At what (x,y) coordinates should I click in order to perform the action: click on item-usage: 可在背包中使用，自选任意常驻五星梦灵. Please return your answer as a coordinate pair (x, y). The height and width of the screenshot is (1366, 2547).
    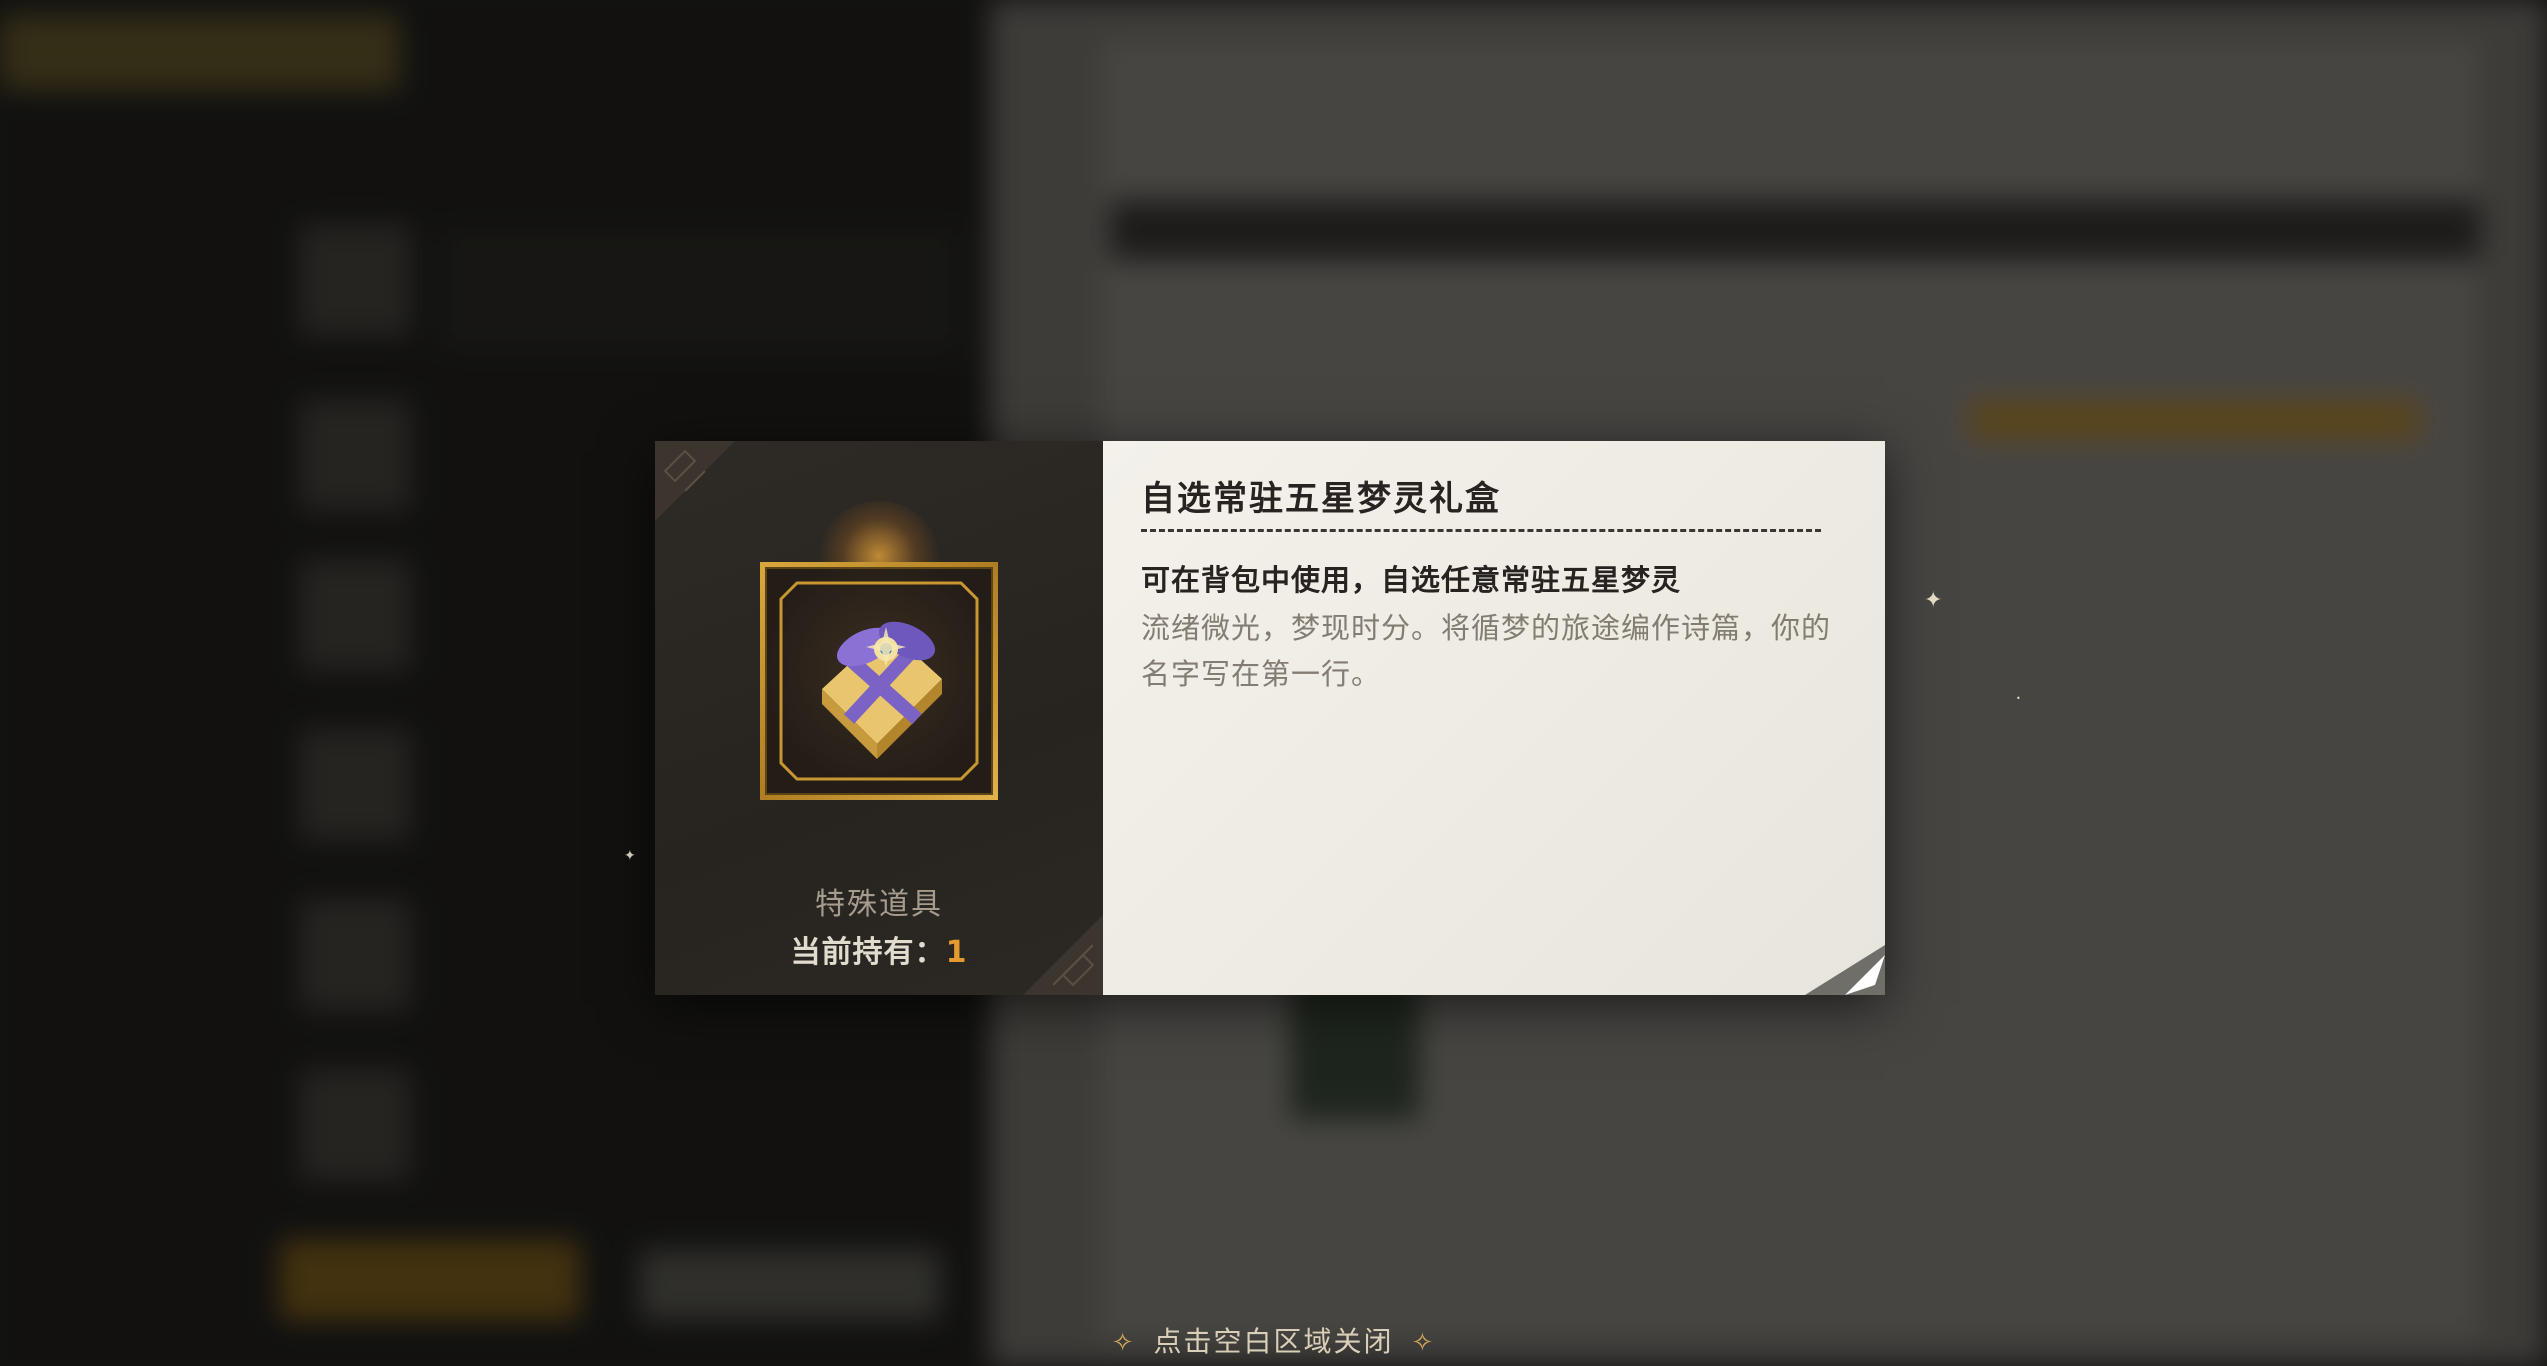
    Looking at the image, I should click on (1411, 580).